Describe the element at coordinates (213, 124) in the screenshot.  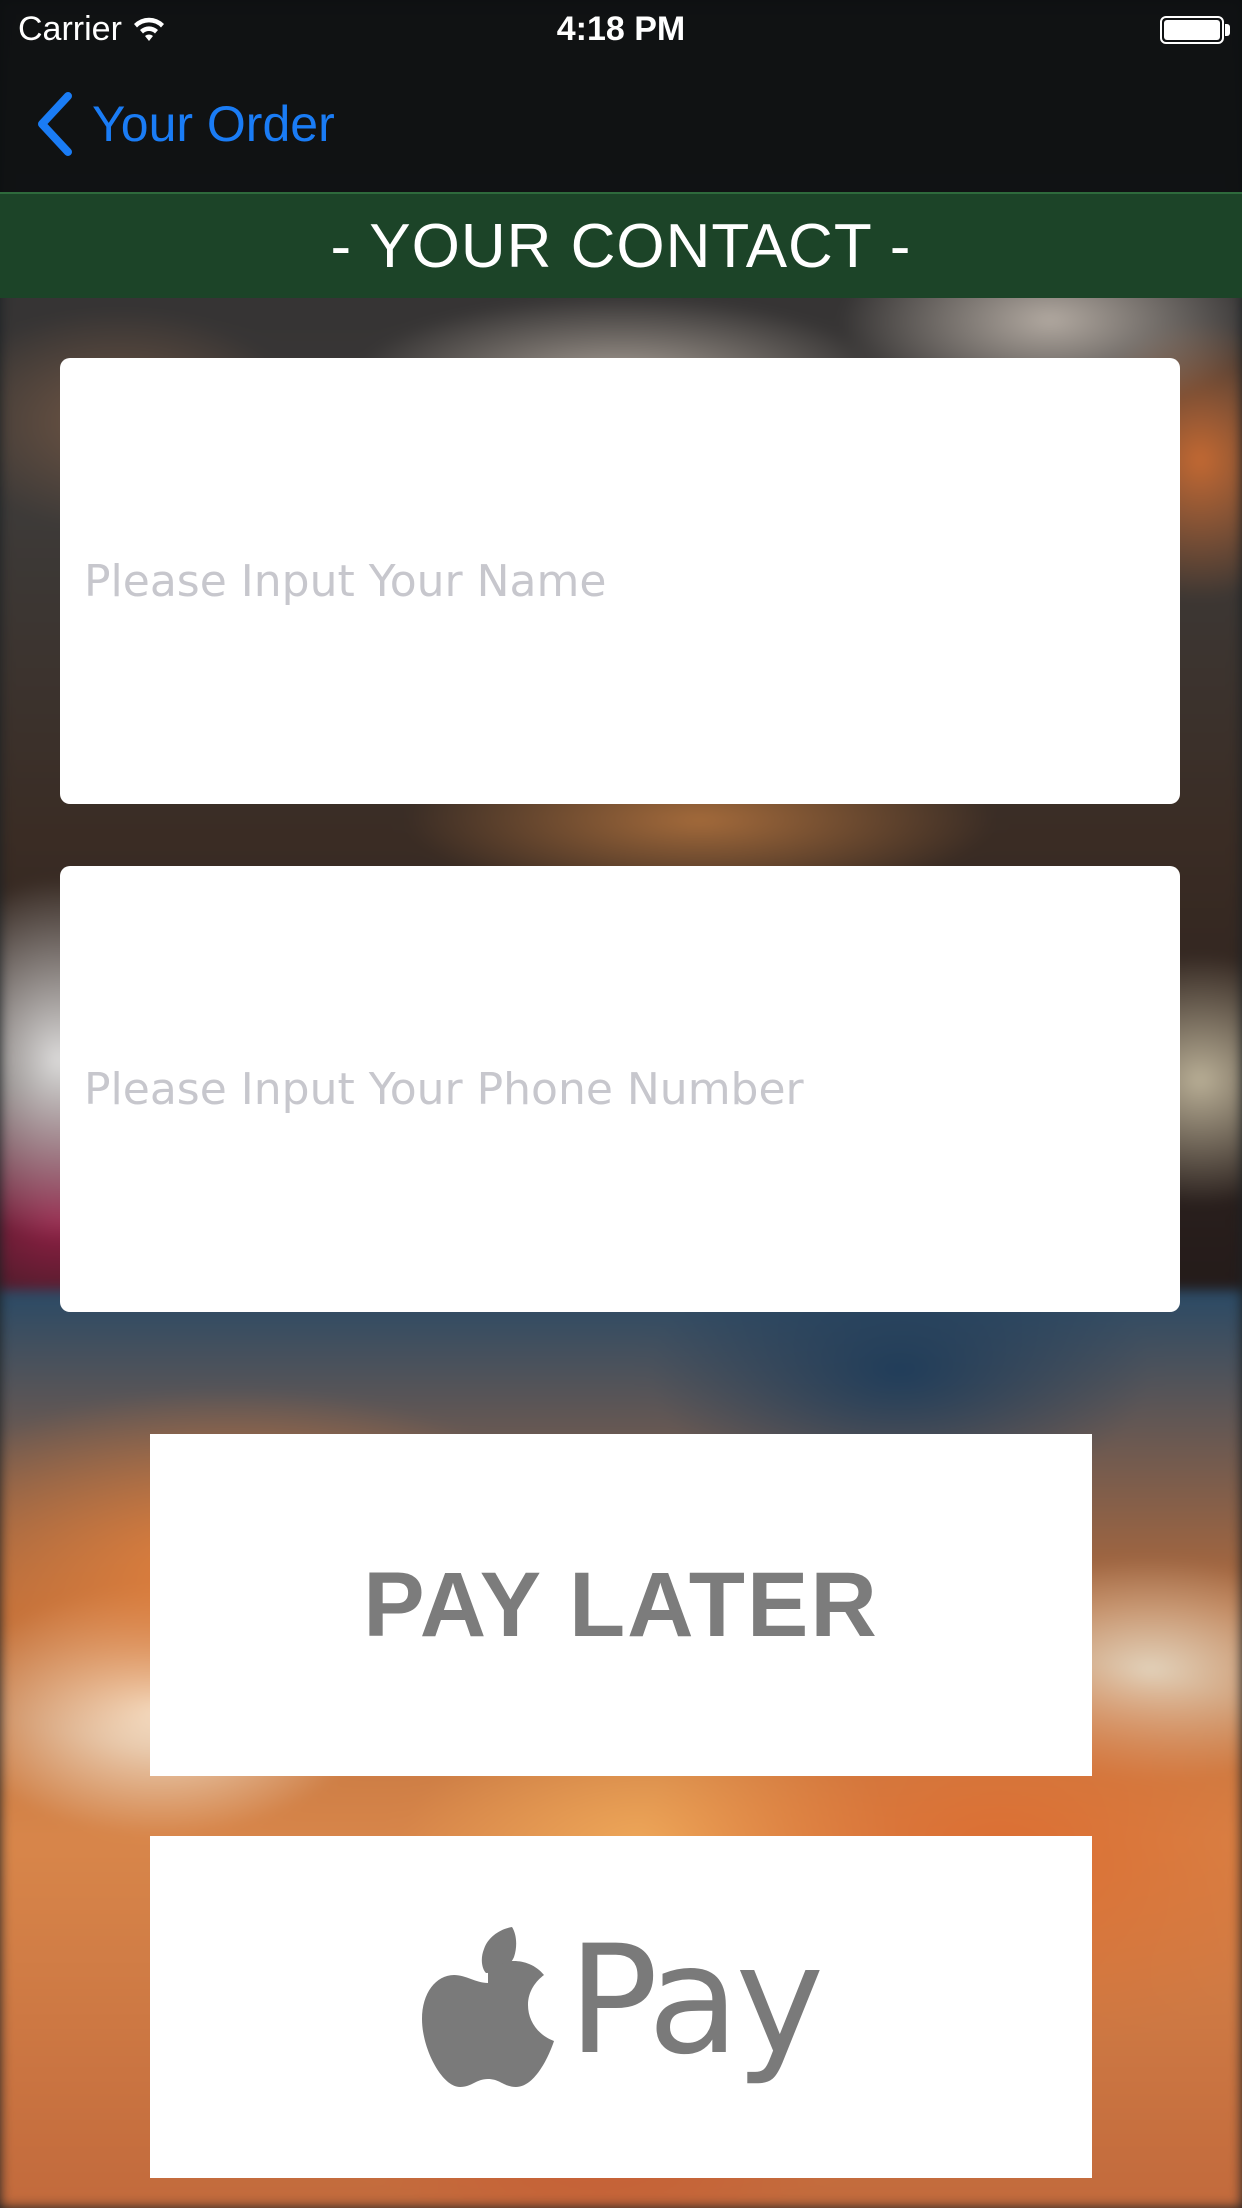
I see `back-button-label: Your Order` at that location.